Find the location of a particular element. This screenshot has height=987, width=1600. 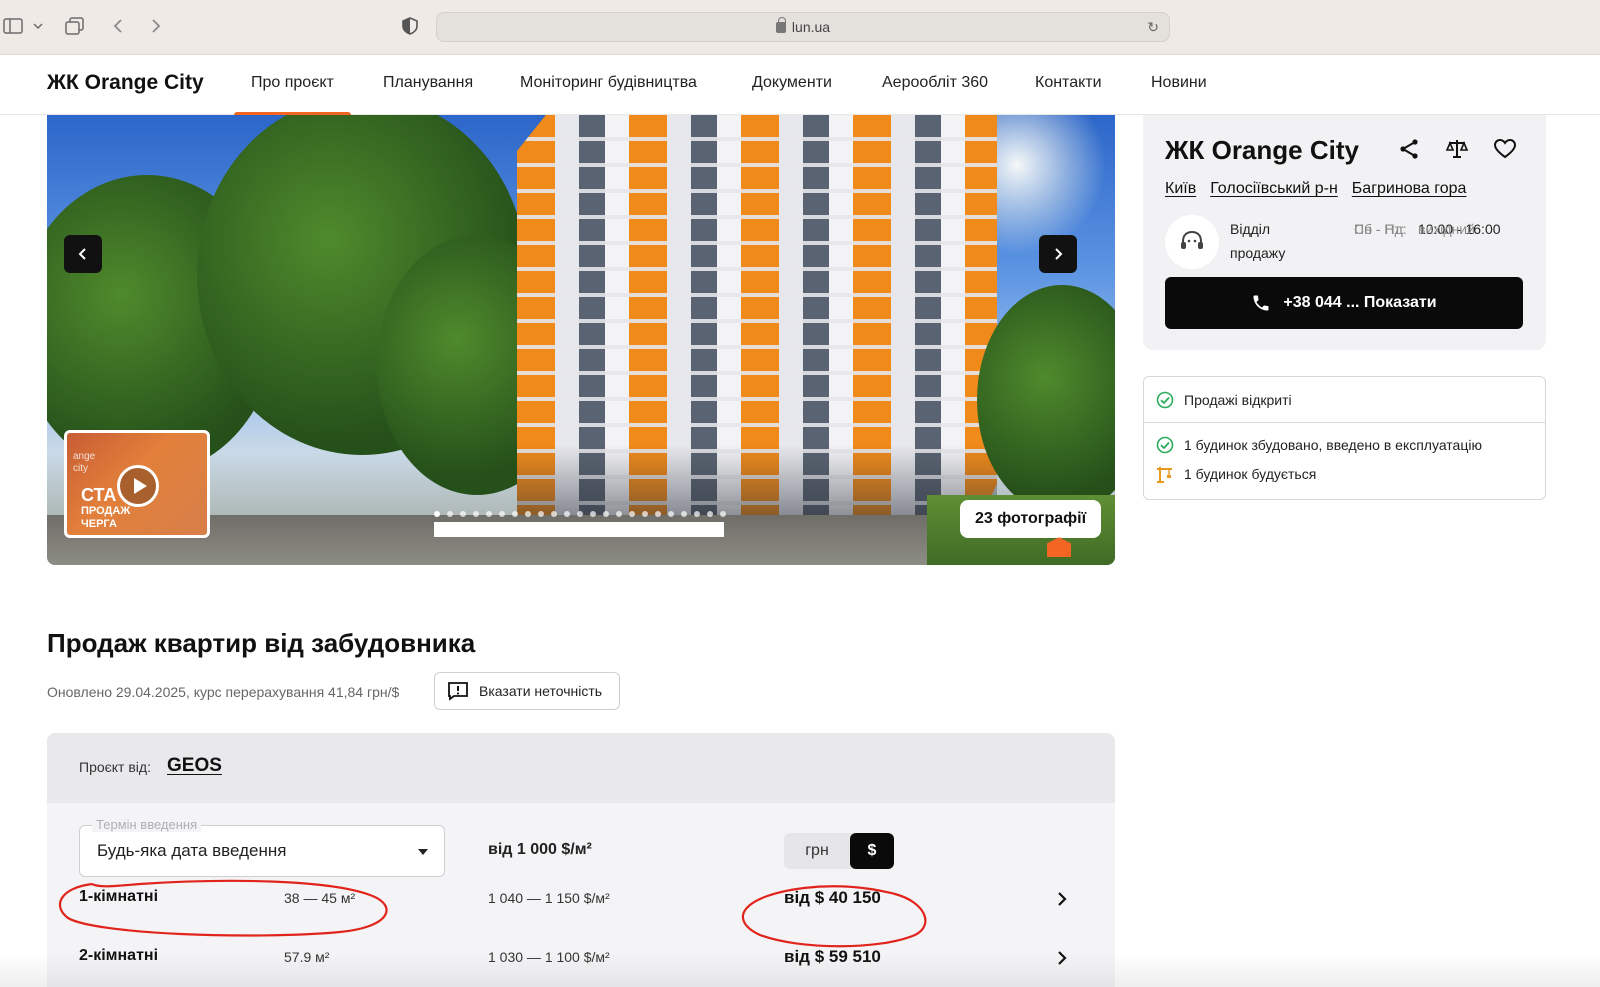

completion-date-select: Термін введення Будь-яка дата введення is located at coordinates (262, 847).